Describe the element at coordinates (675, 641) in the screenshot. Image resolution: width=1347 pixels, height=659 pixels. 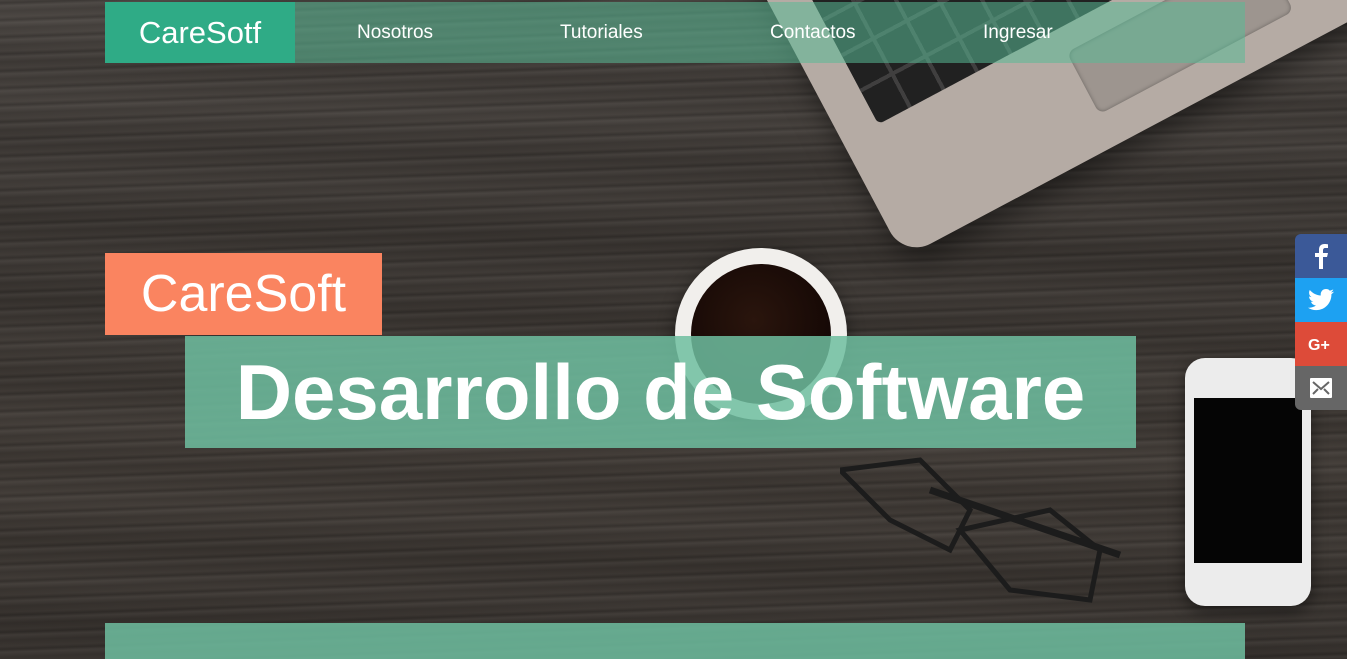
I see `bottom-panel` at that location.